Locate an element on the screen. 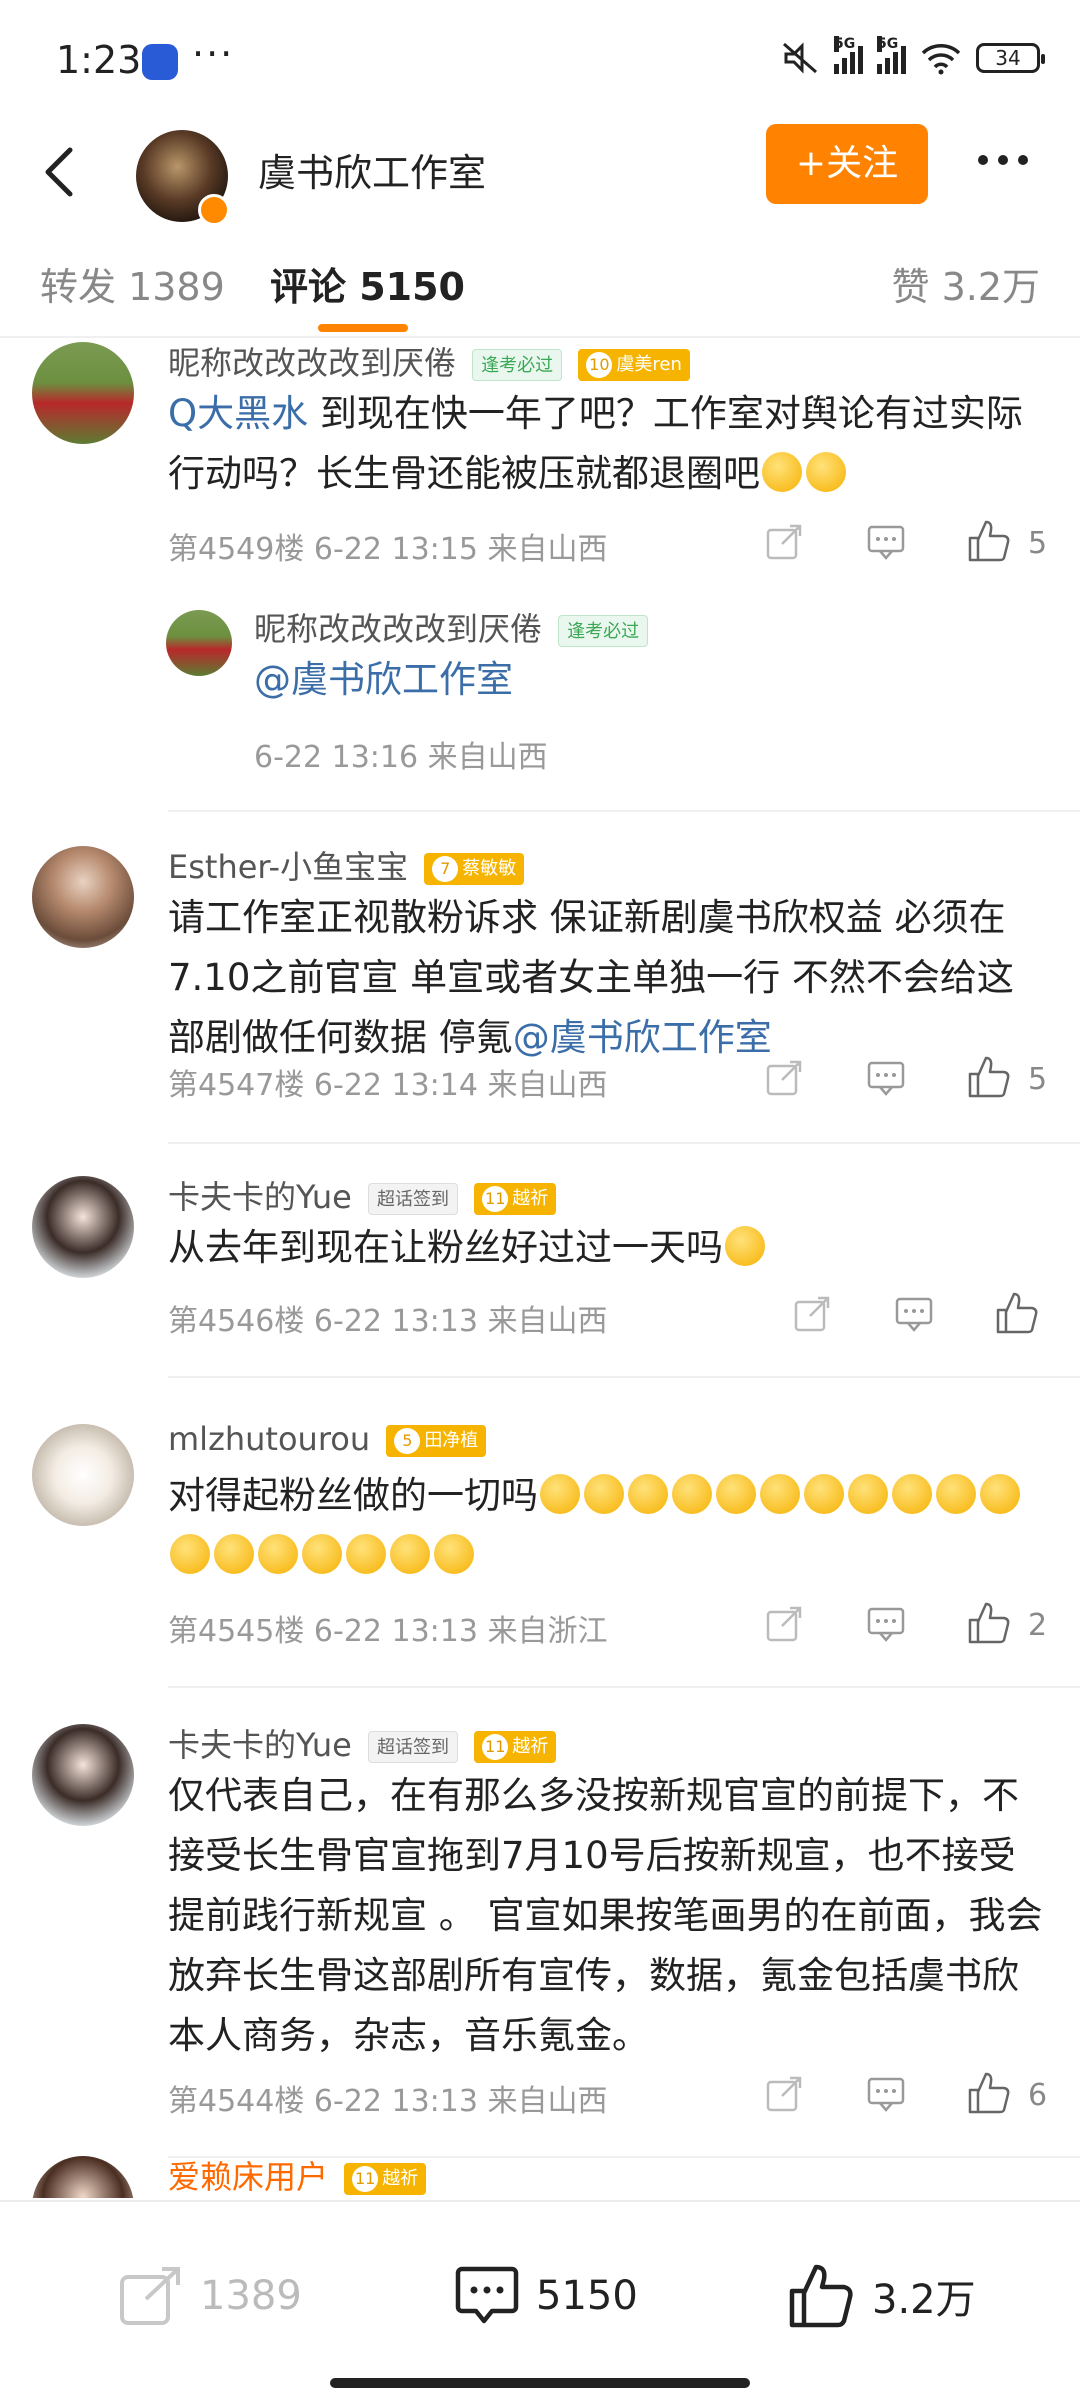 The width and height of the screenshot is (1080, 2403). fan-level: 5 is located at coordinates (407, 1441).